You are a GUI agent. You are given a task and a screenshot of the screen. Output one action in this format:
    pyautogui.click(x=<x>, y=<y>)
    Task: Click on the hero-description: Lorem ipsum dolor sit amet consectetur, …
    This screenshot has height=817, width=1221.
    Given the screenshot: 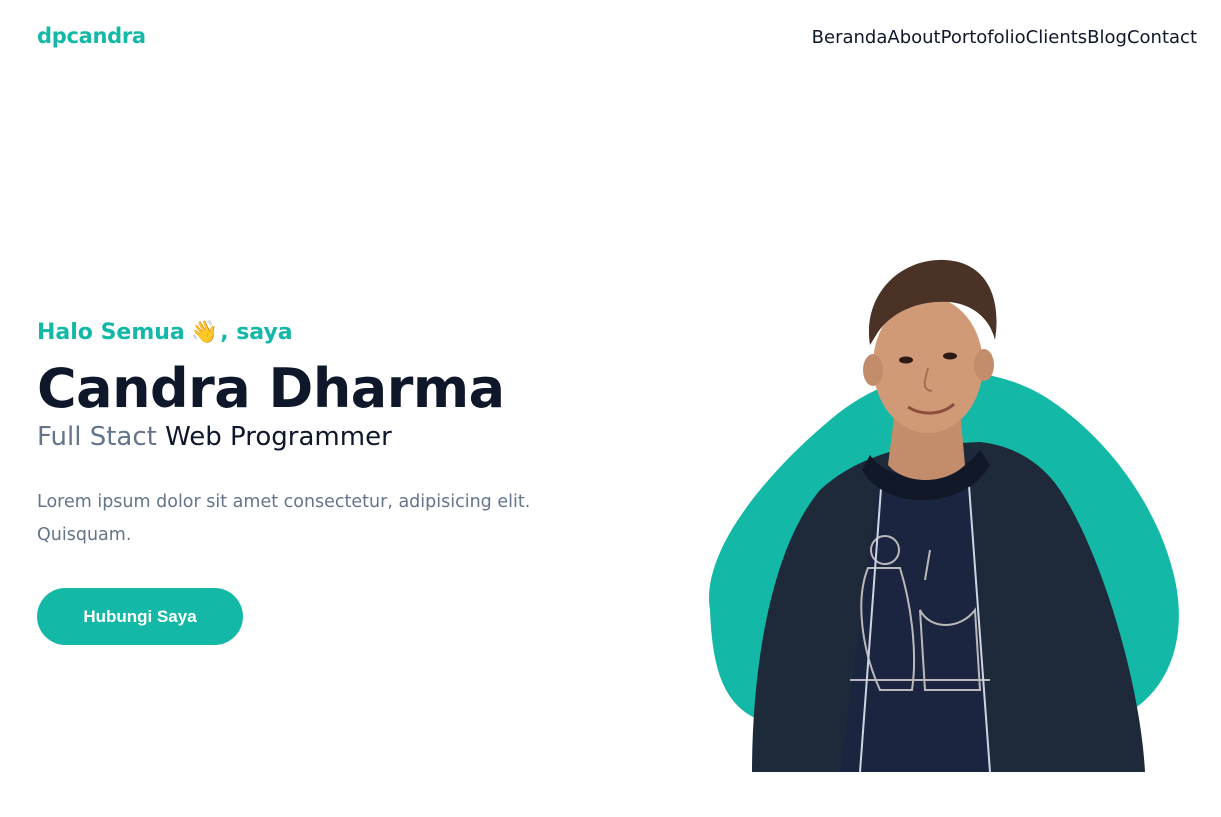 What is the action you would take?
    pyautogui.click(x=284, y=518)
    